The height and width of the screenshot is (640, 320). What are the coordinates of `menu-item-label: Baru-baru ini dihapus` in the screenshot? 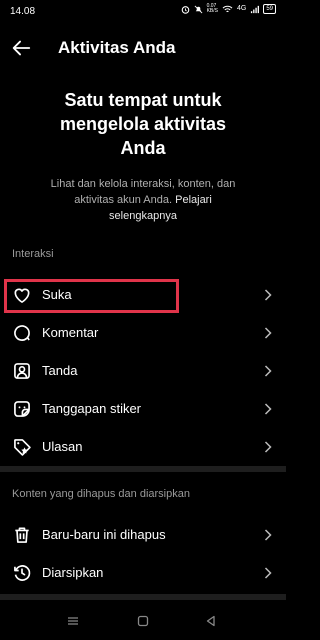 It's located at (104, 534).